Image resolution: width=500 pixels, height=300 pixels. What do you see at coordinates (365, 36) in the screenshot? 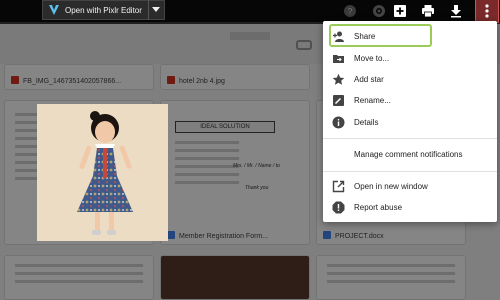
I see `menu-item-label: Share` at bounding box center [365, 36].